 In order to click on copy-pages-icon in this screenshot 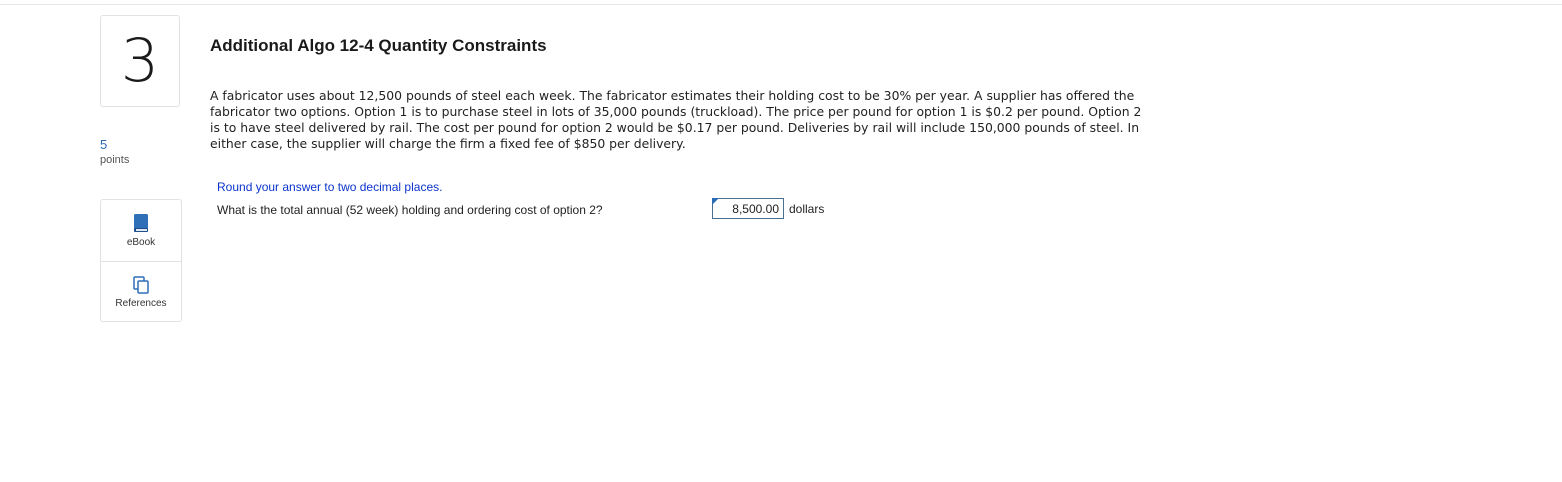, I will do `click(141, 285)`.